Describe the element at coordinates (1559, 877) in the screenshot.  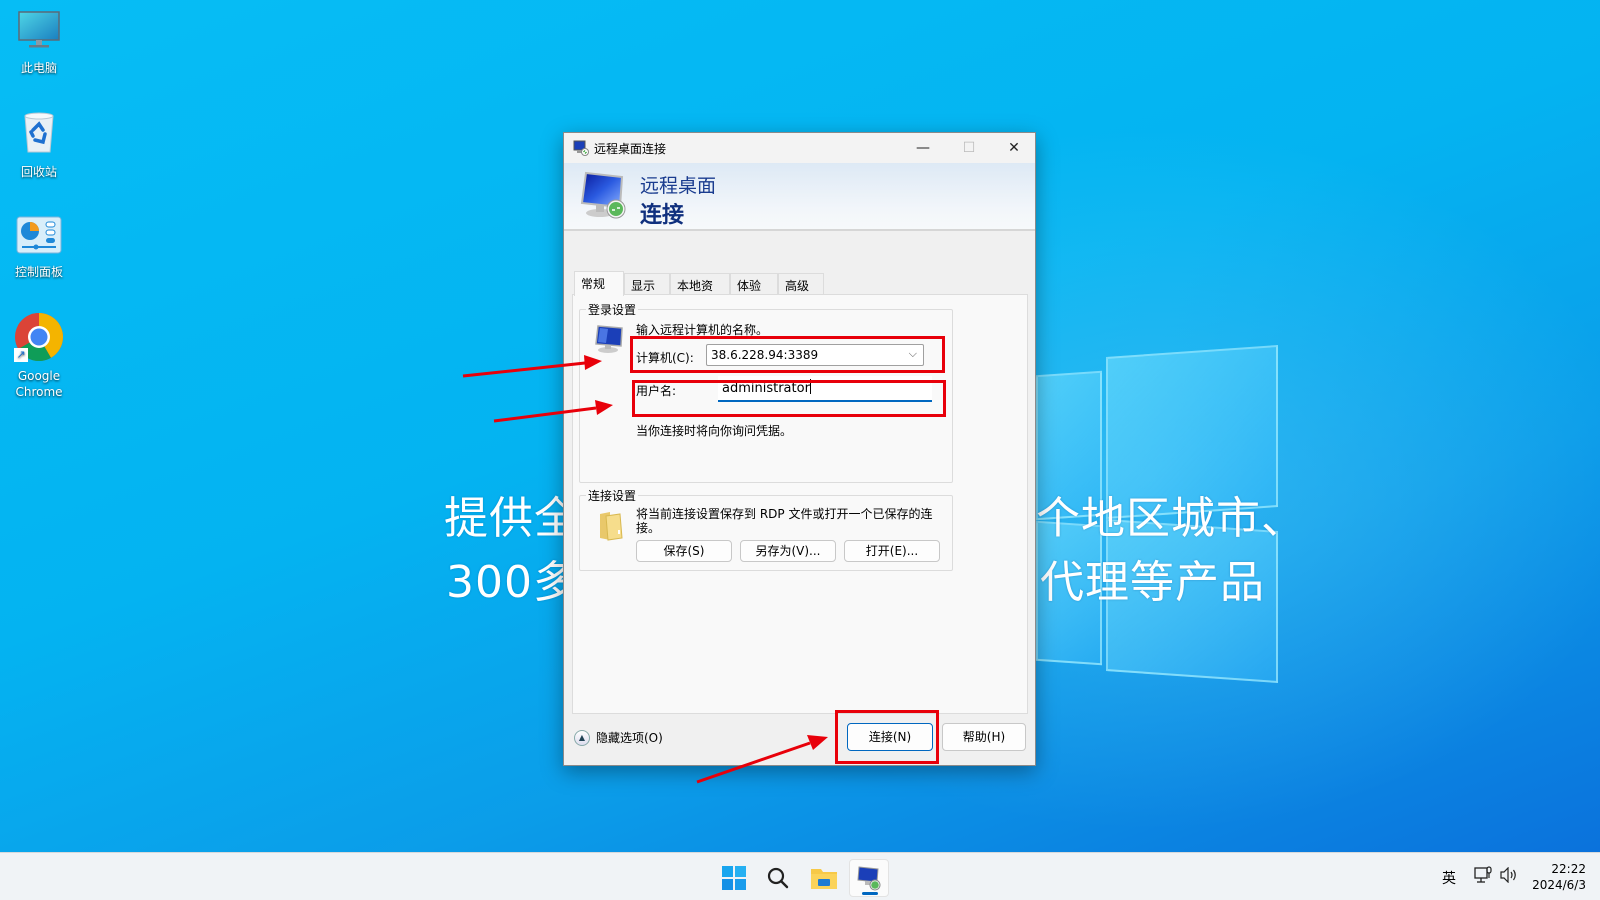
I see `system-clock: 22:22 2024/6/3` at that location.